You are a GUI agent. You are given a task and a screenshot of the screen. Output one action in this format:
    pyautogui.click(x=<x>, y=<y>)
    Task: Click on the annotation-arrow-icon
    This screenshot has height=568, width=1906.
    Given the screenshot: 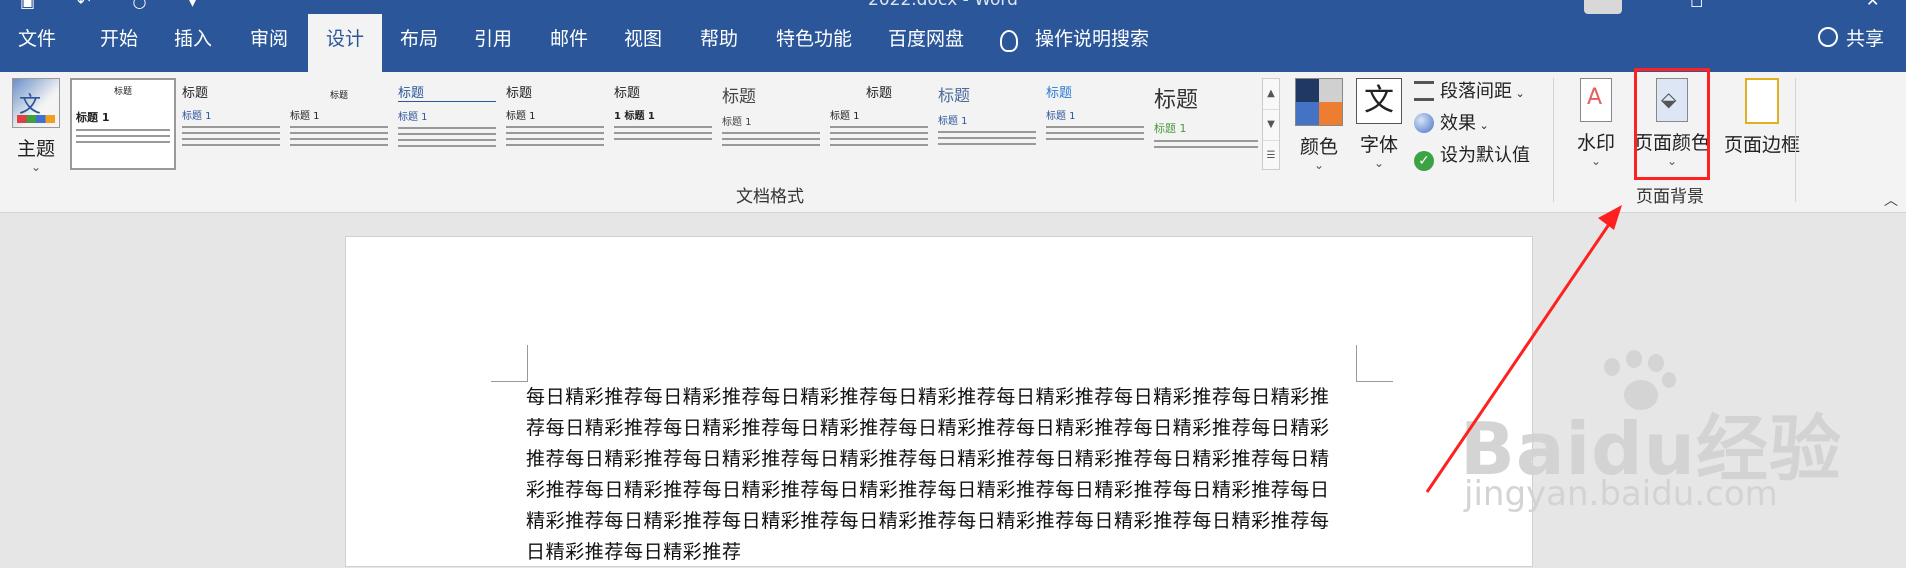 What is the action you would take?
    pyautogui.click(x=1523, y=349)
    